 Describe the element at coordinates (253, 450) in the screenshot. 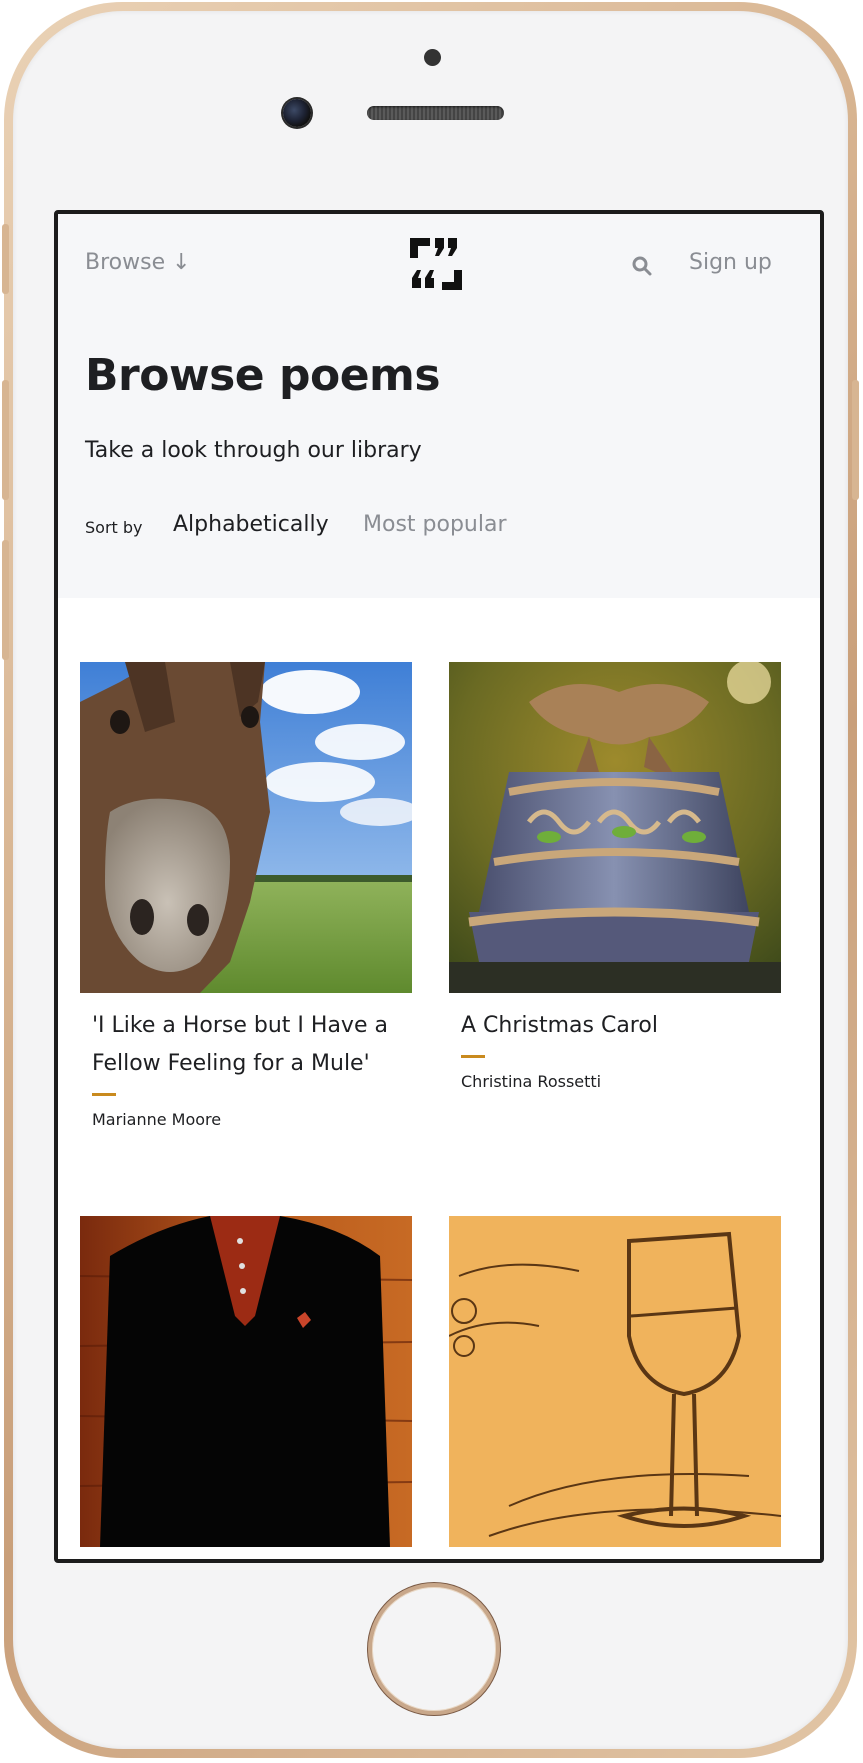

I see `page-subtitle: Take a look through our library` at that location.